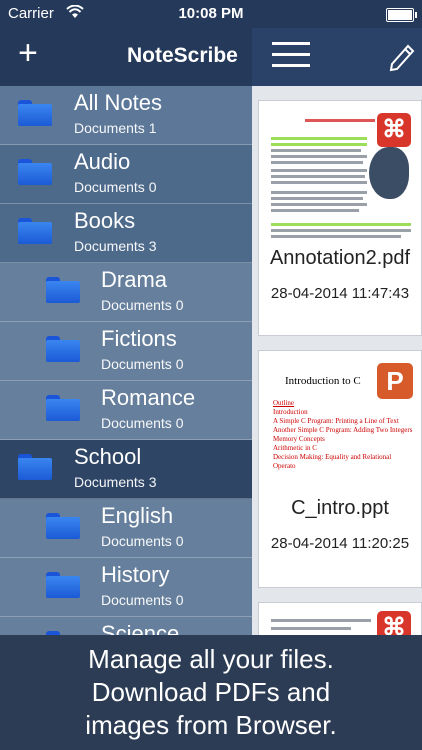  I want to click on add-folder-button: +, so click(28, 53).